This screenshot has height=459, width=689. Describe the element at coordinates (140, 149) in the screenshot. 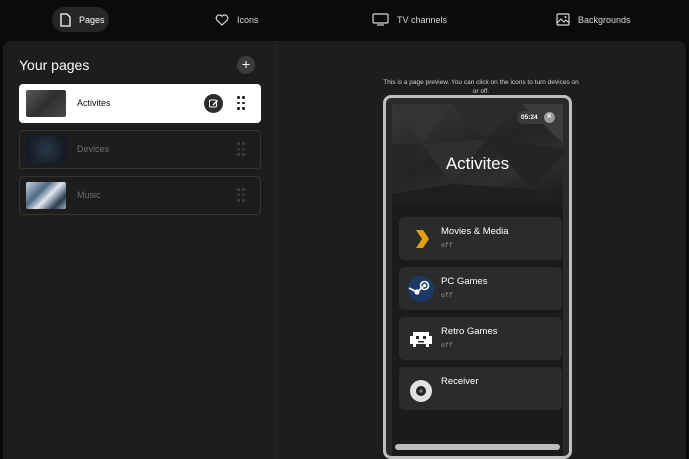

I see `page-item-devices: Devices` at that location.